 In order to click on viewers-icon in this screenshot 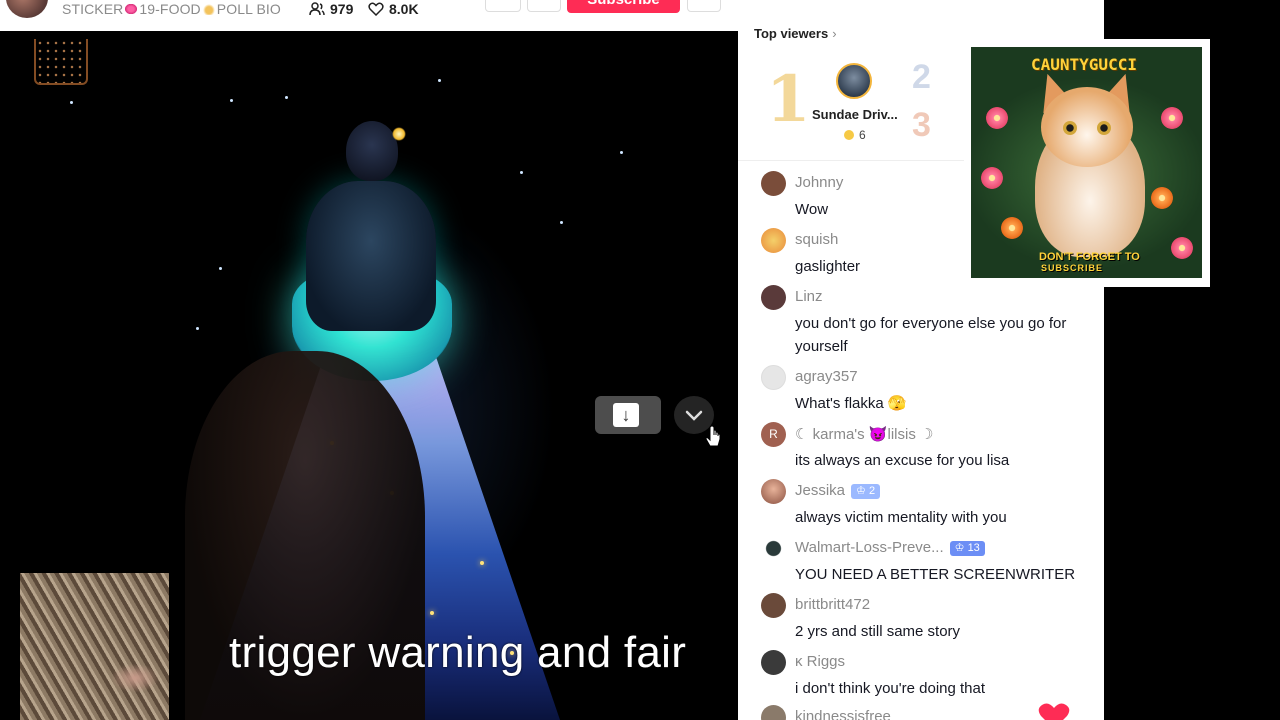, I will do `click(317, 9)`.